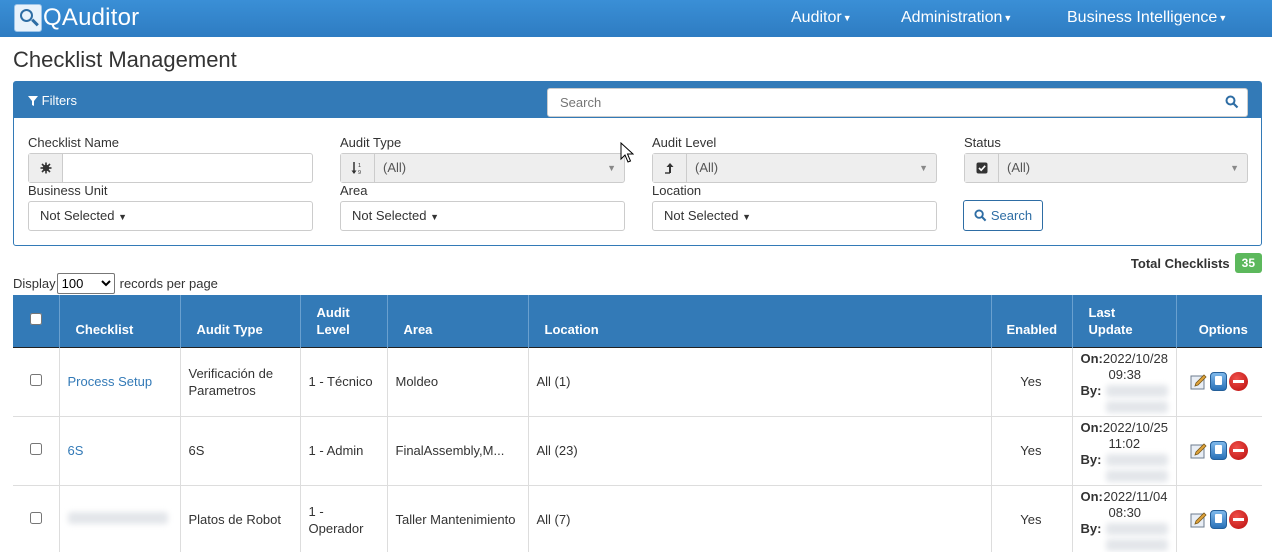  What do you see at coordinates (120, 321) in the screenshot?
I see `col-checklist: Checklist` at bounding box center [120, 321].